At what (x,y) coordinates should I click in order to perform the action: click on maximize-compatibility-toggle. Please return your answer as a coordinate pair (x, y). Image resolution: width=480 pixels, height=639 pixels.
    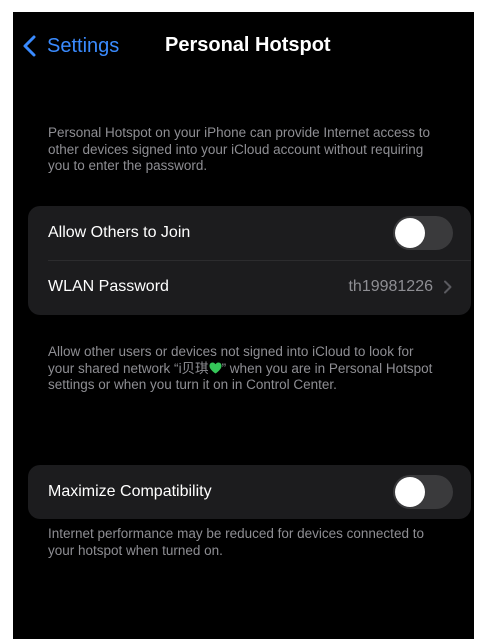
    Looking at the image, I should click on (423, 492).